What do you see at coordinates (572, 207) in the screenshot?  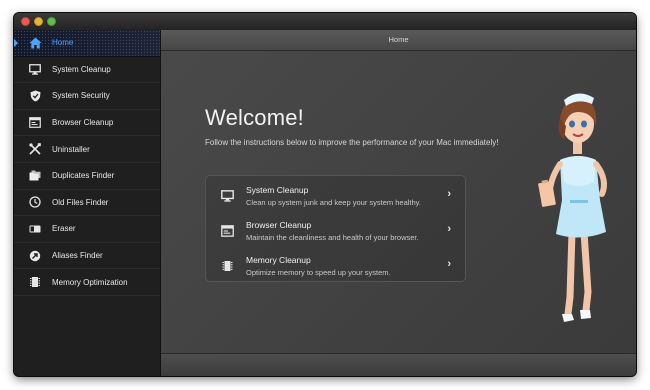 I see `nurse-mascot-illustration` at bounding box center [572, 207].